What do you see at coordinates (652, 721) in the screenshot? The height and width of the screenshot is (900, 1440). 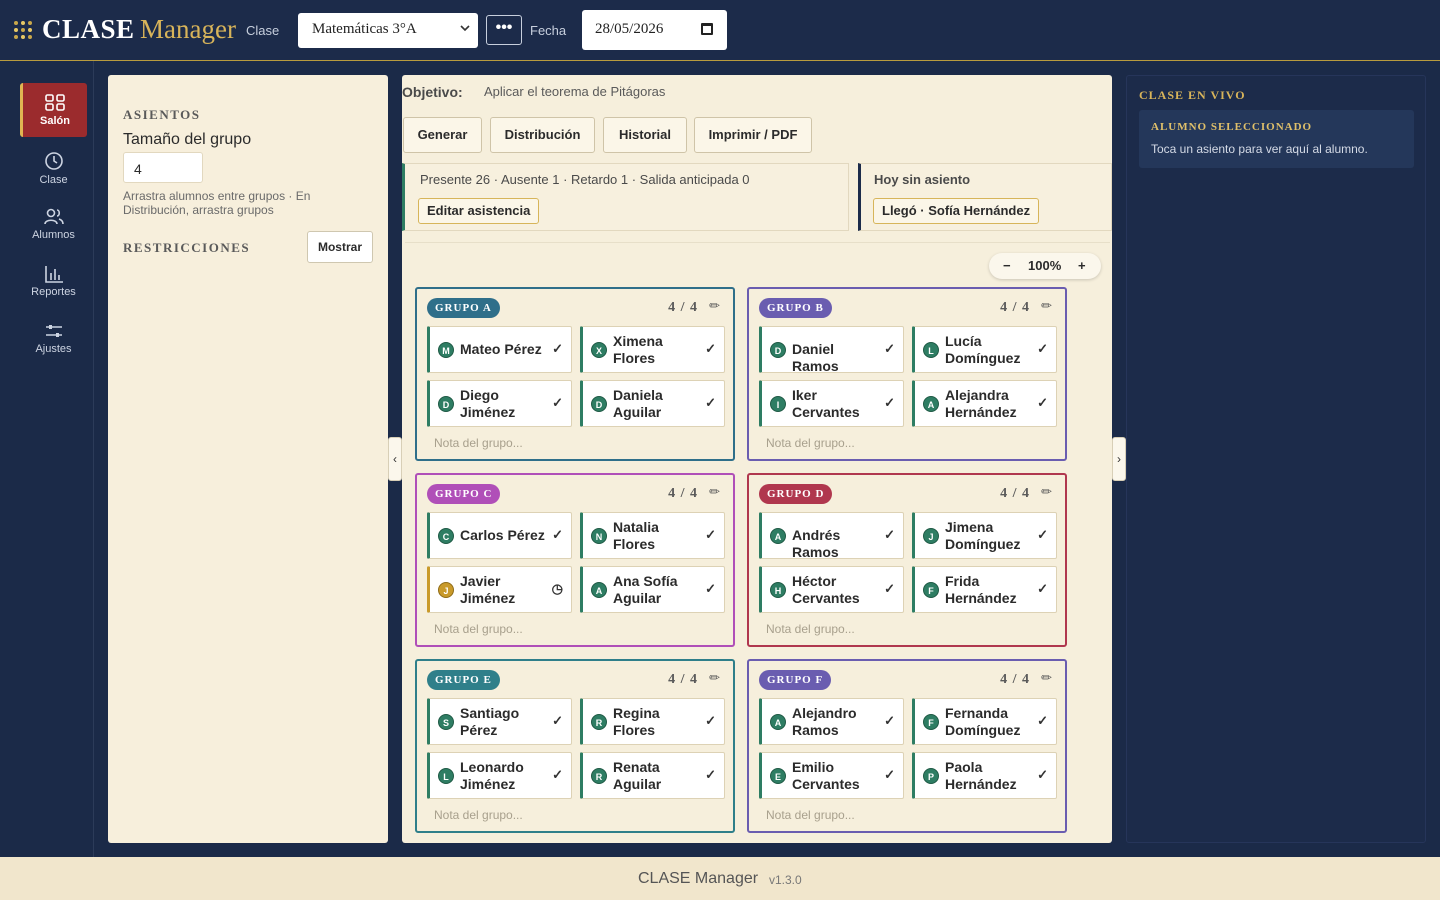 I see `student-seat: R Regina Flores ✓` at bounding box center [652, 721].